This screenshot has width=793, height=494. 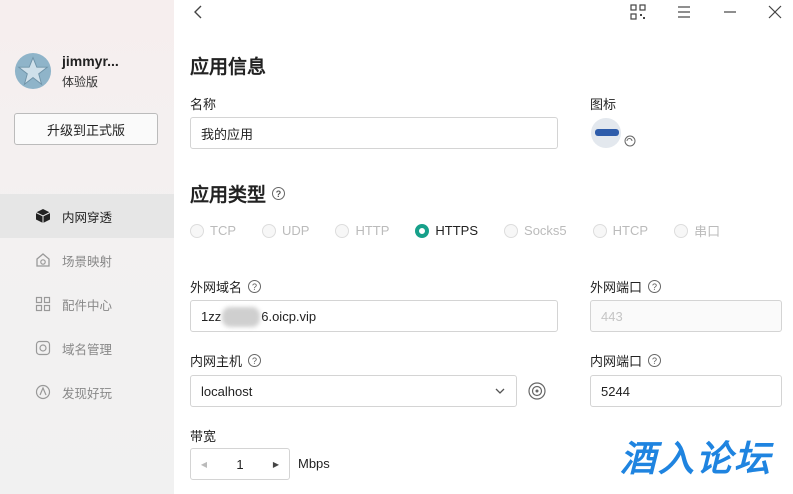 I want to click on sidebar-item-accessories: 配件中心, so click(x=87, y=304).